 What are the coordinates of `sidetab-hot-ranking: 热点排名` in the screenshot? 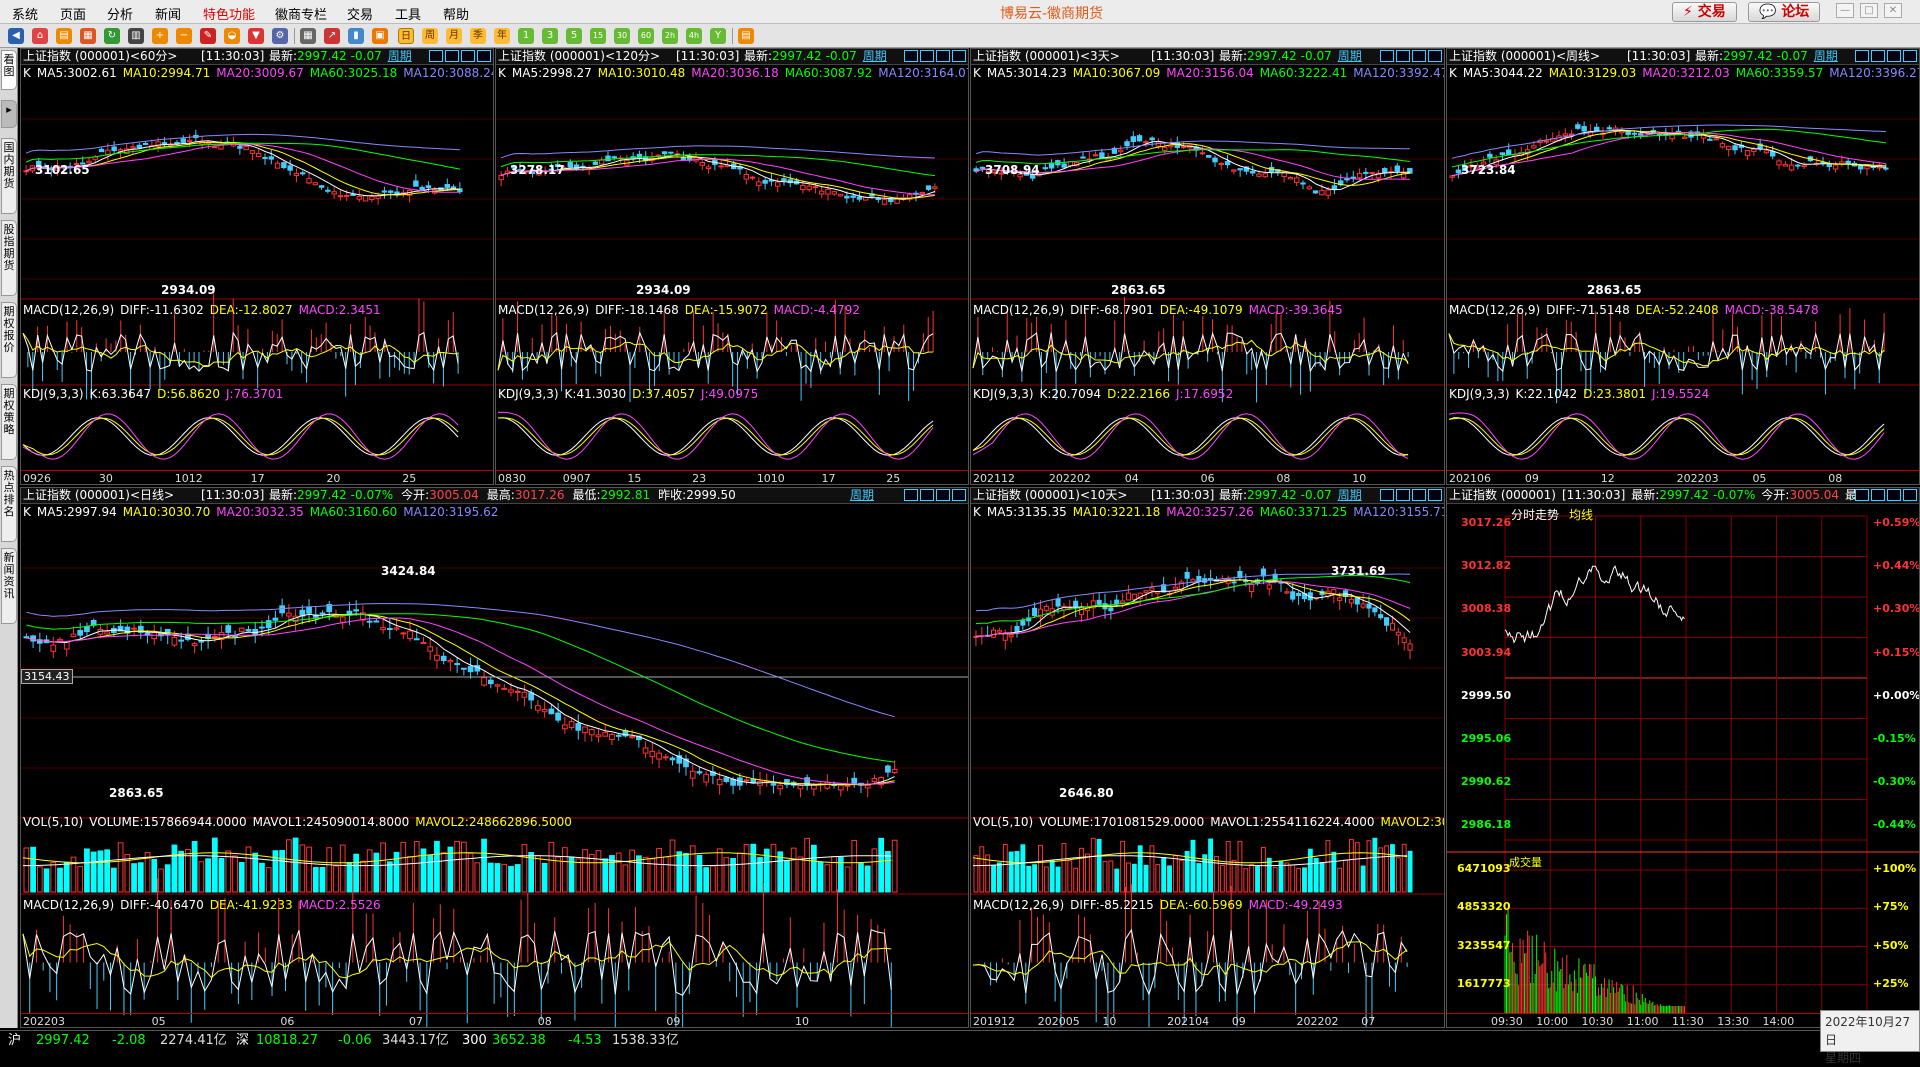 It's located at (9, 504).